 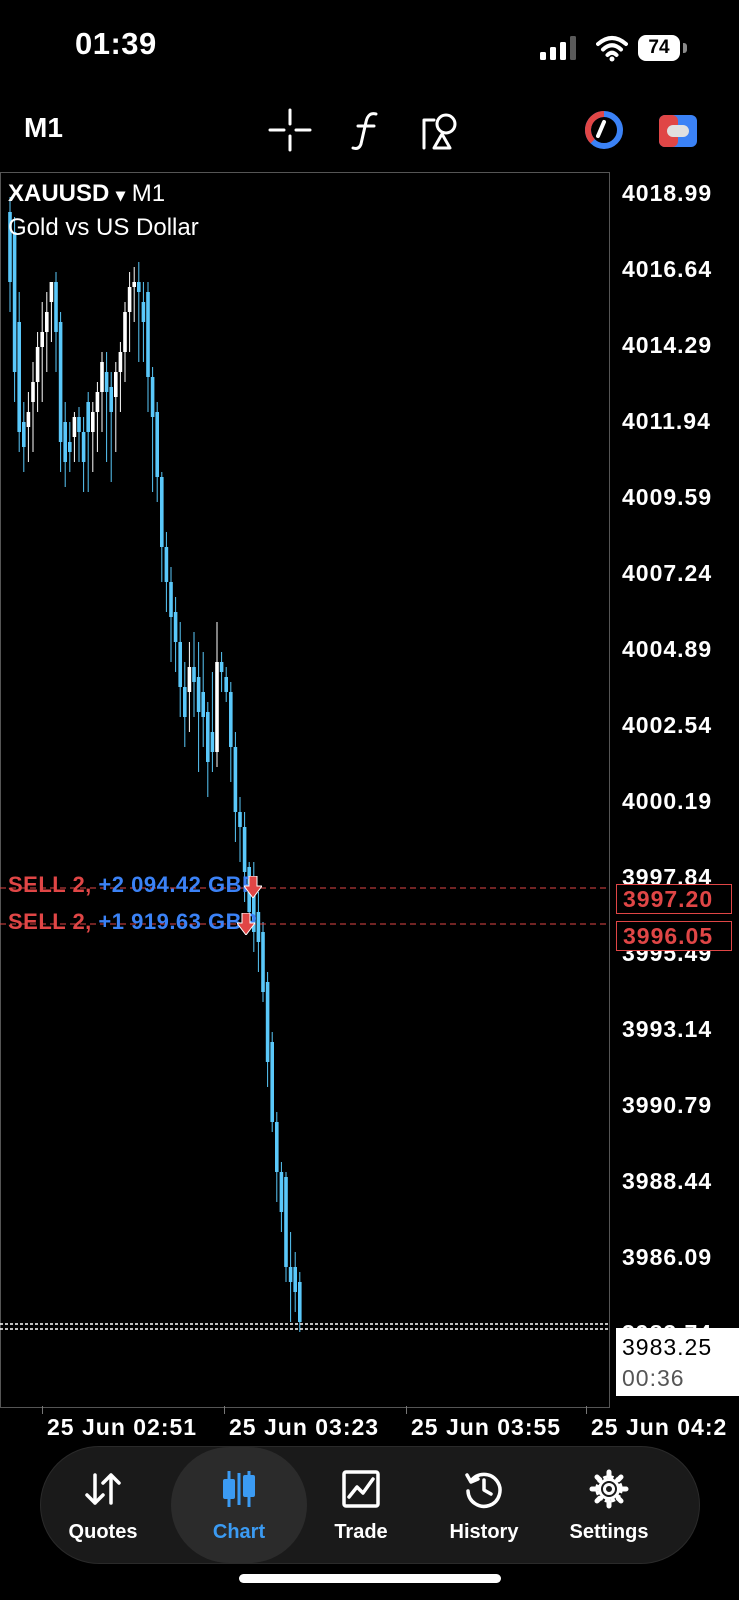 I want to click on history-icon, so click(x=483, y=1490).